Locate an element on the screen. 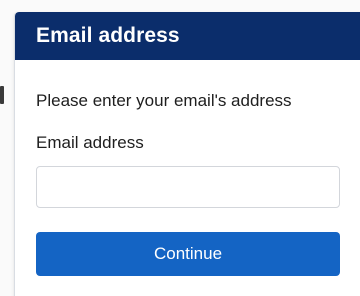 The width and height of the screenshot is (360, 296). email-field-label: Email address is located at coordinates (90, 142).